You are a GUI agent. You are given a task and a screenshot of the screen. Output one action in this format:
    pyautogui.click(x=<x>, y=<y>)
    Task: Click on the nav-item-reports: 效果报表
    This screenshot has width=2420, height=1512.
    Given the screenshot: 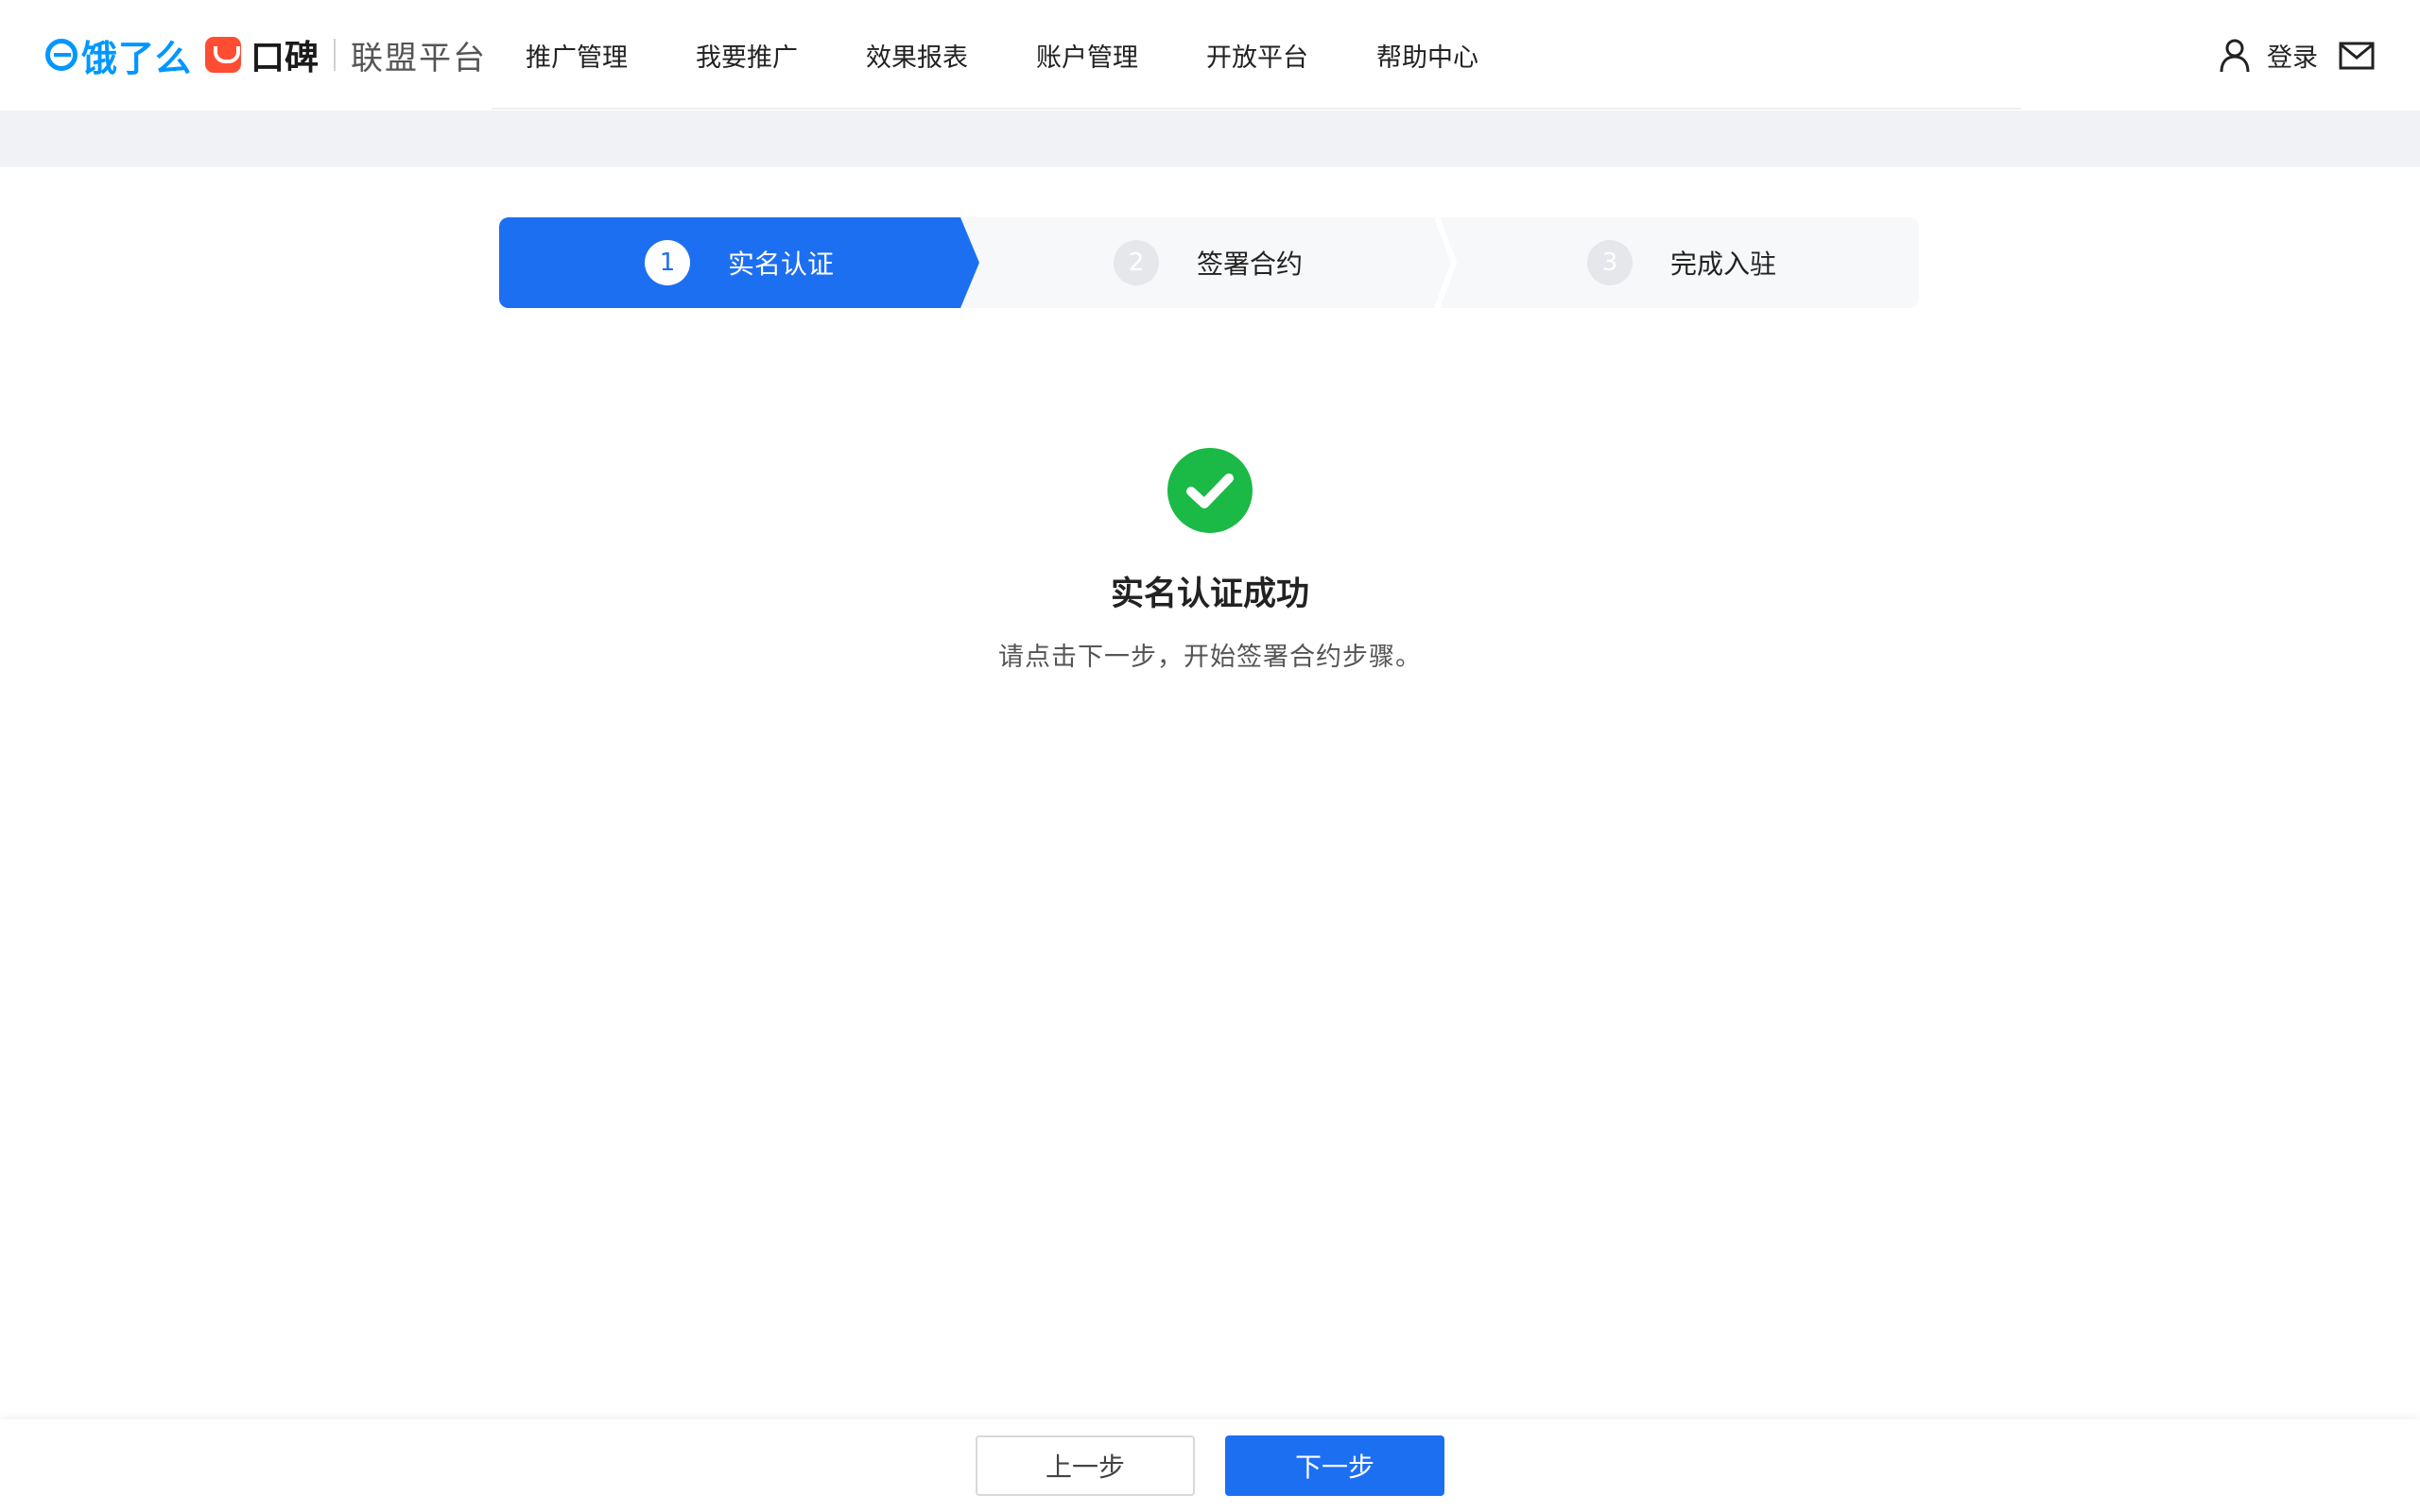 What is the action you would take?
    pyautogui.click(x=917, y=55)
    